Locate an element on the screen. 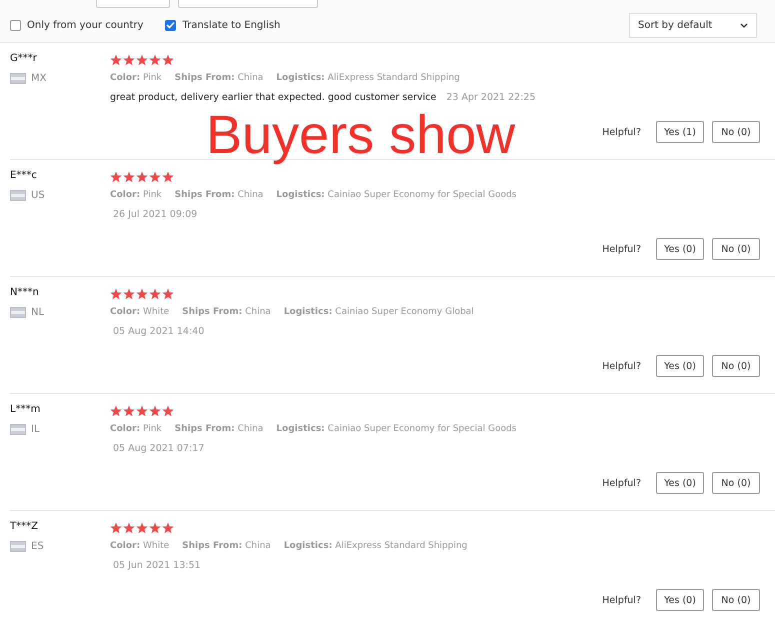 The width and height of the screenshot is (775, 621). user-name: L***m is located at coordinates (26, 410).